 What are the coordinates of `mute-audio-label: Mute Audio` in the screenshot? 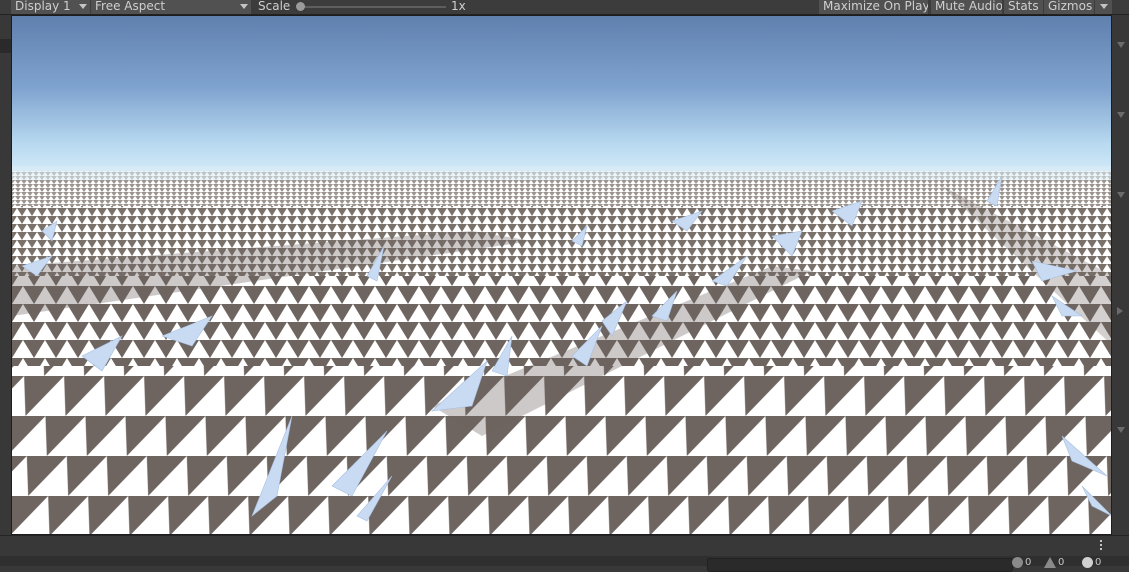 It's located at (968, 6).